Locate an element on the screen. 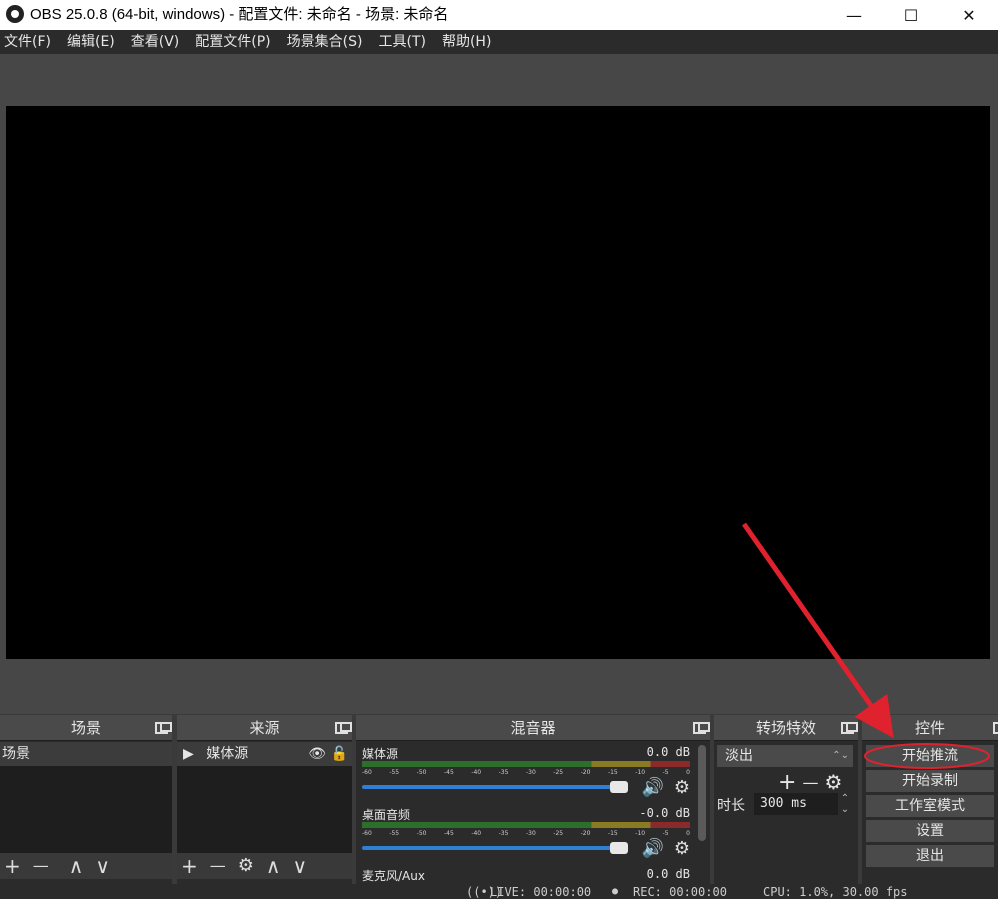  sources-title: 来源 is located at coordinates (264, 728).